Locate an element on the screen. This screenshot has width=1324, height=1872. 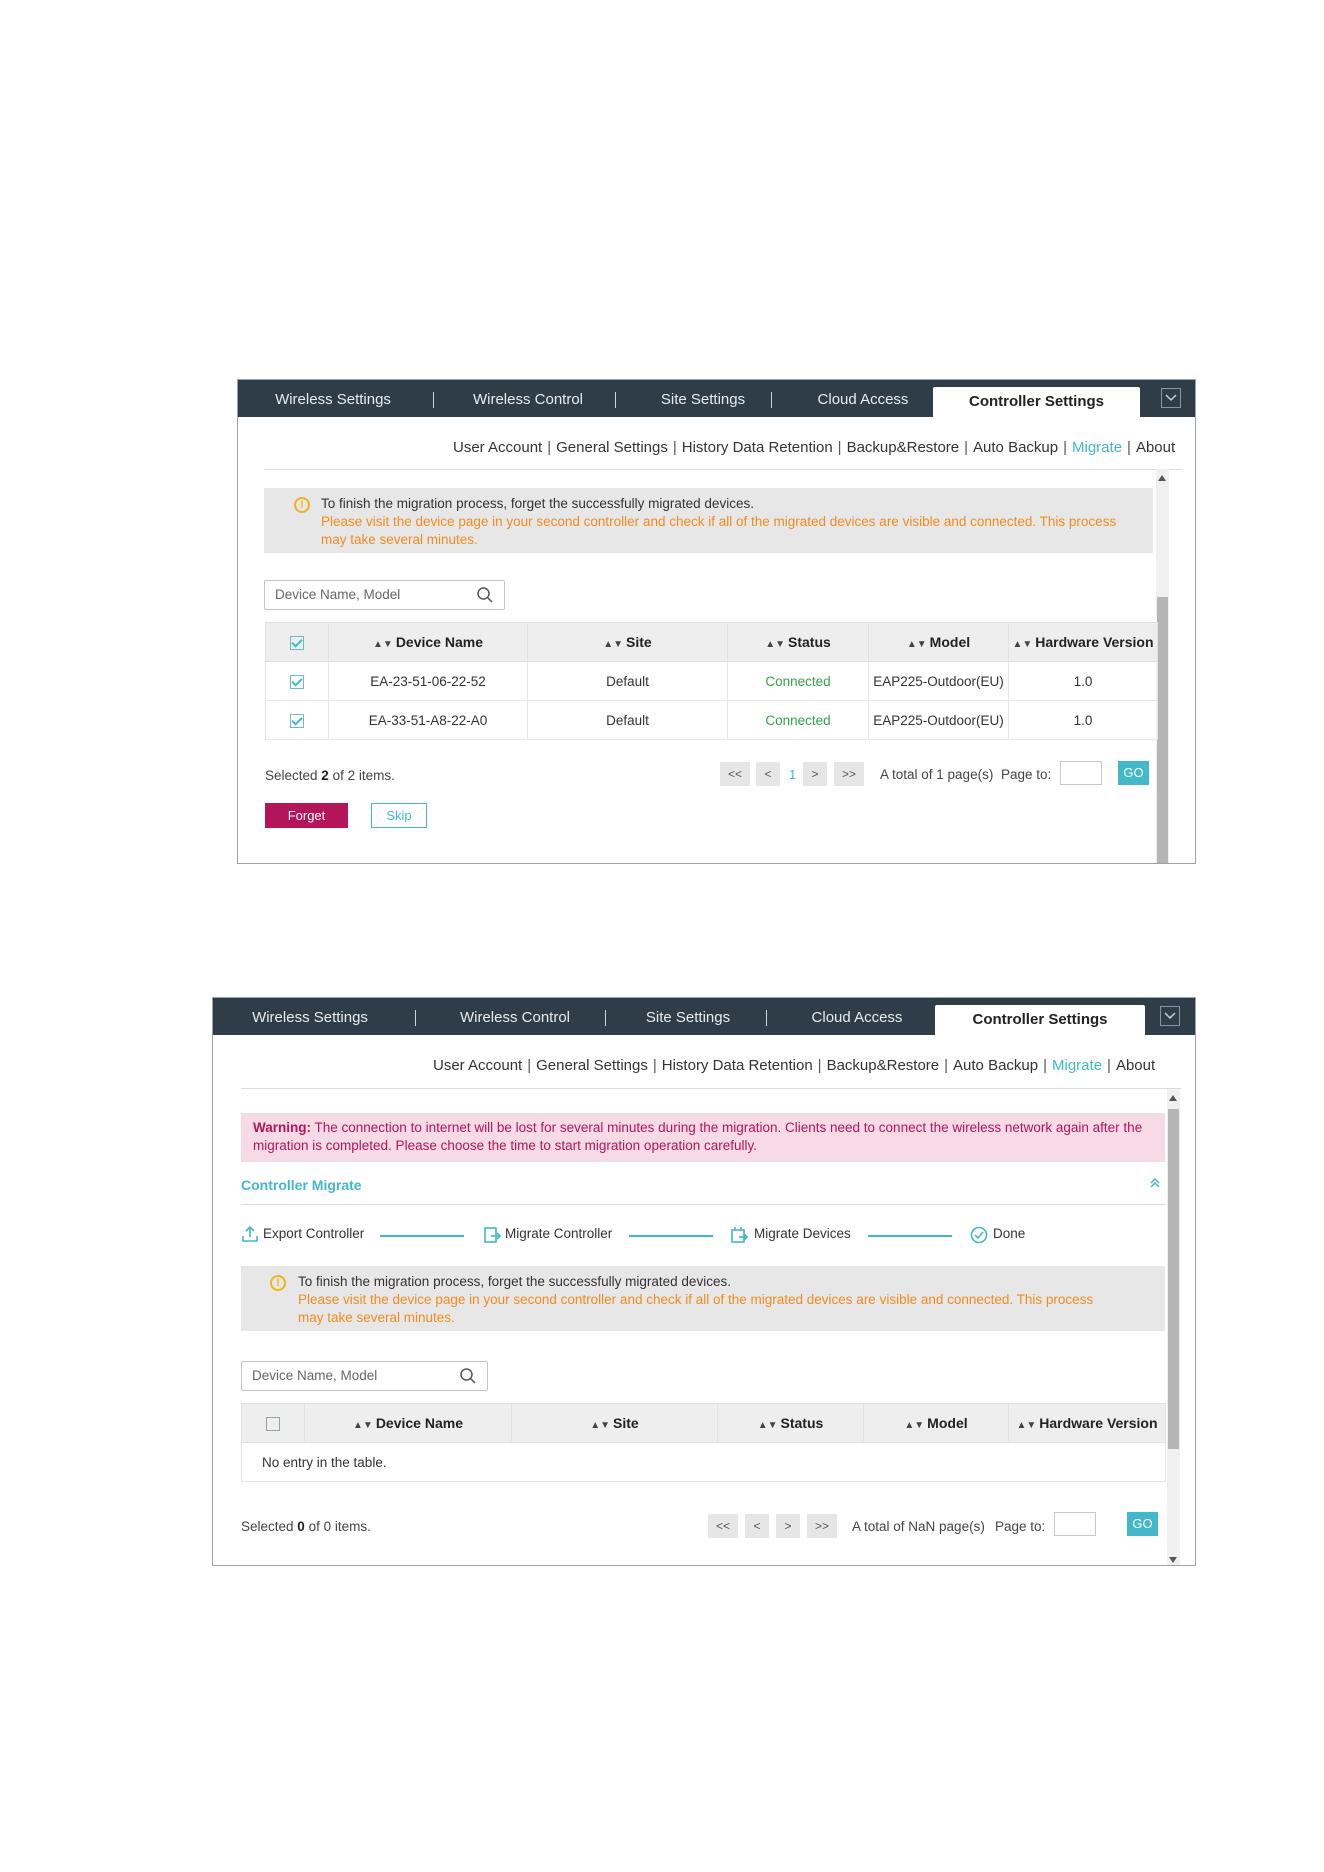
pager-current-page: 1 is located at coordinates (792, 774).